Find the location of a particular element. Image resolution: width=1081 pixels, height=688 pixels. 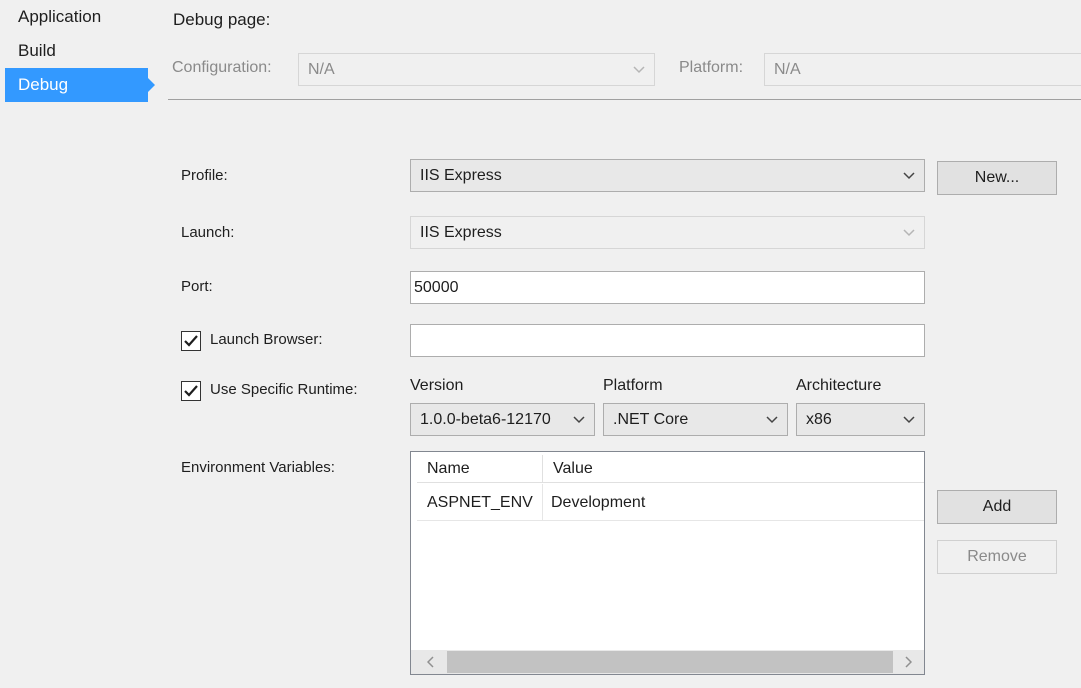

port-input: 50000 is located at coordinates (667, 287).